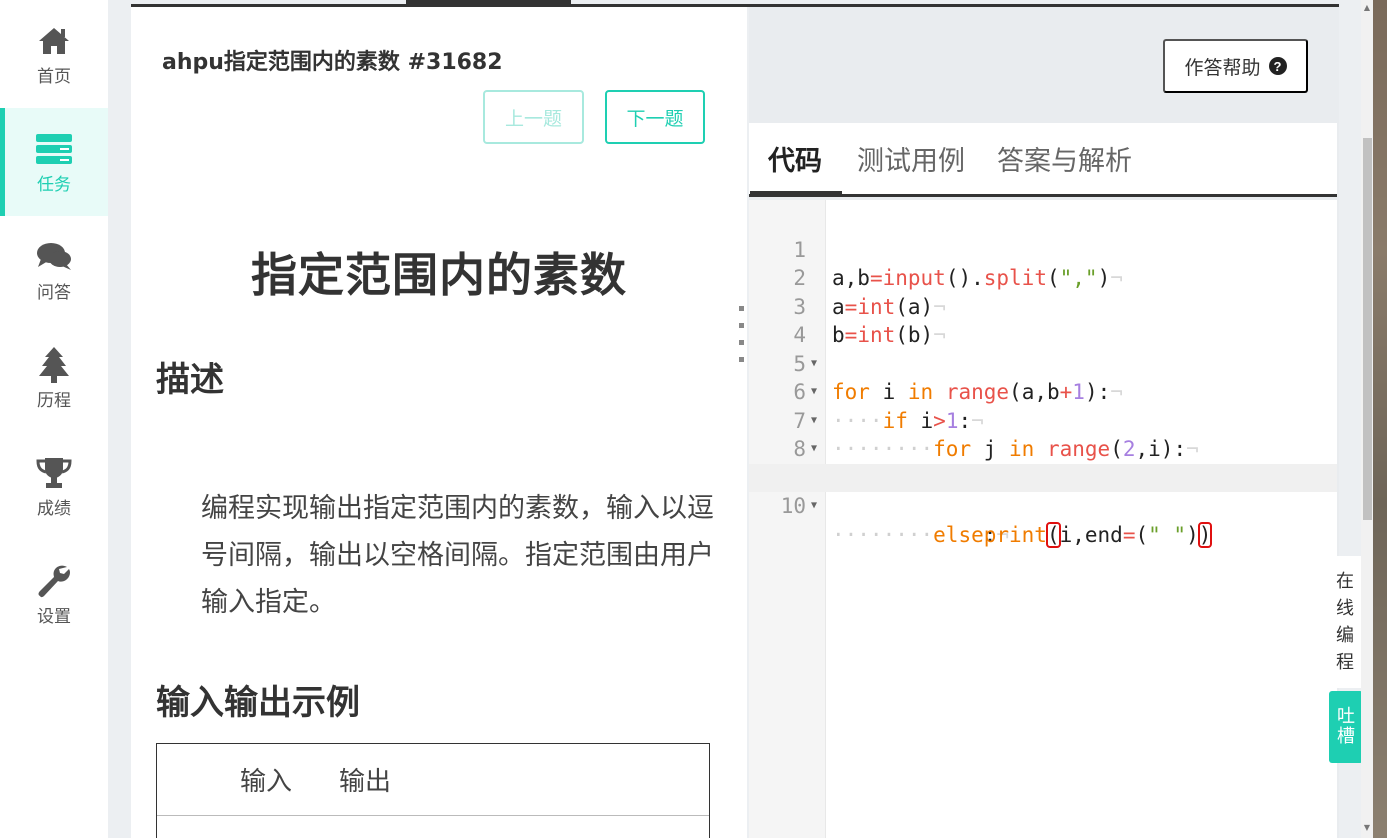 The image size is (1387, 838). What do you see at coordinates (54, 149) in the screenshot?
I see `server-icon` at bounding box center [54, 149].